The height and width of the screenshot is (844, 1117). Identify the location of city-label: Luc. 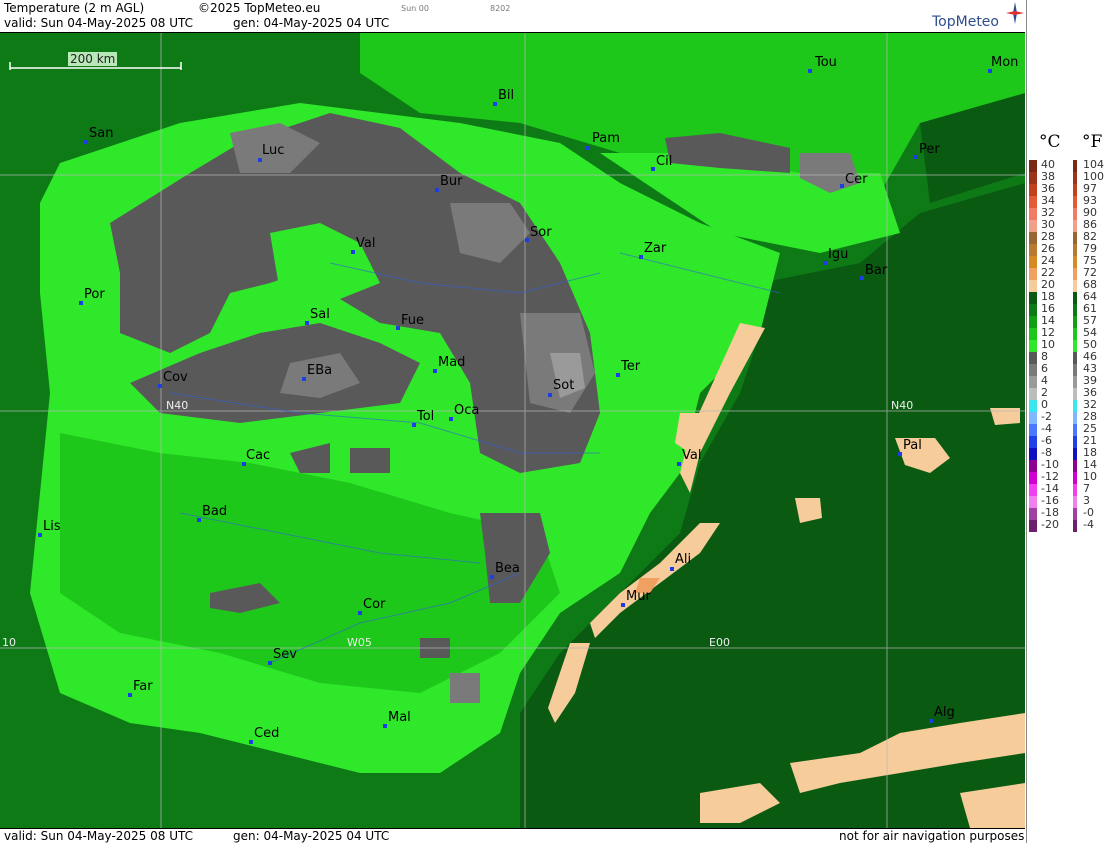
(273, 150).